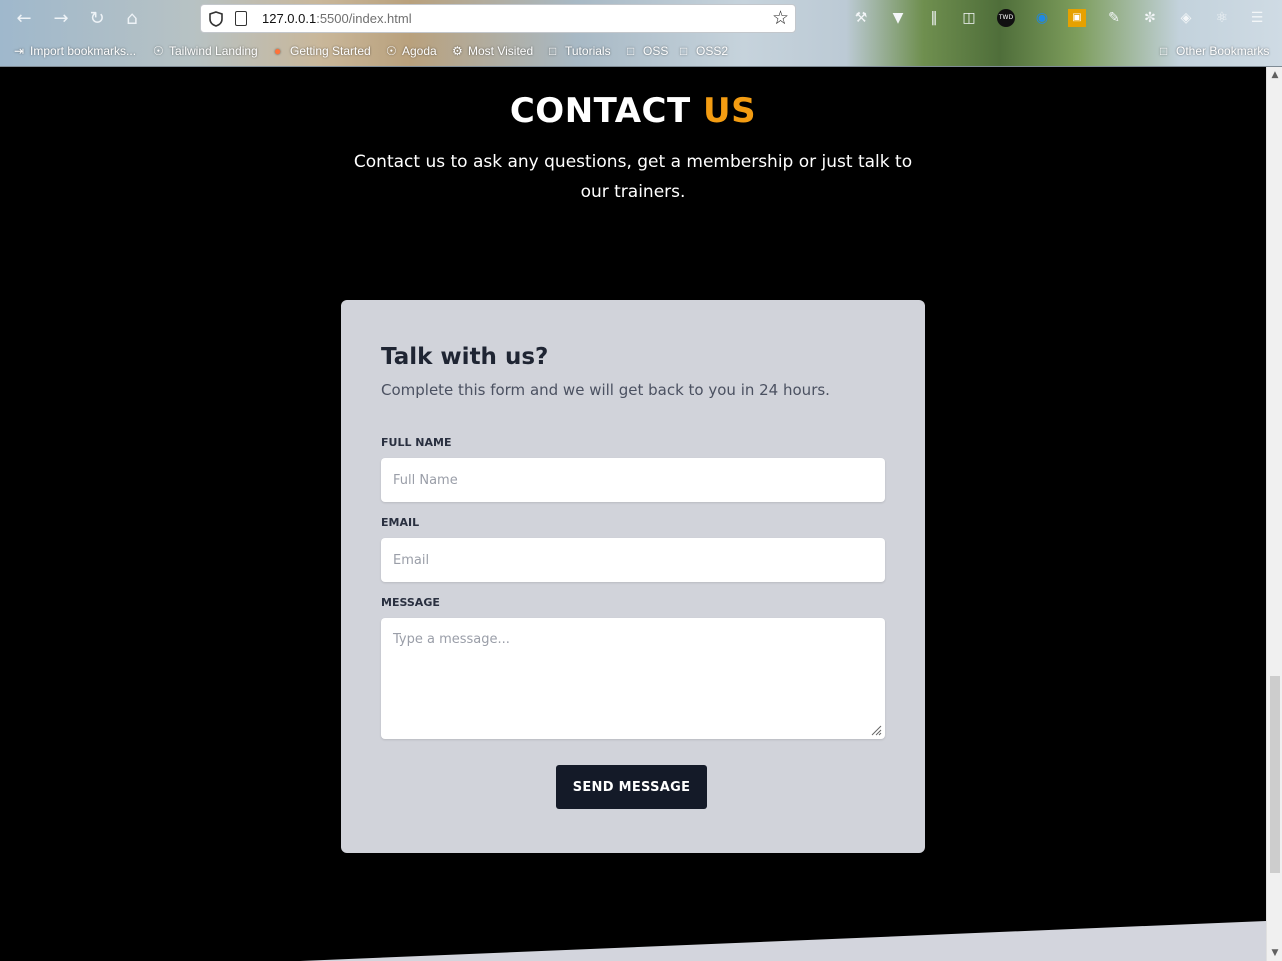  I want to click on bookmark-label: Tutorials, so click(588, 51).